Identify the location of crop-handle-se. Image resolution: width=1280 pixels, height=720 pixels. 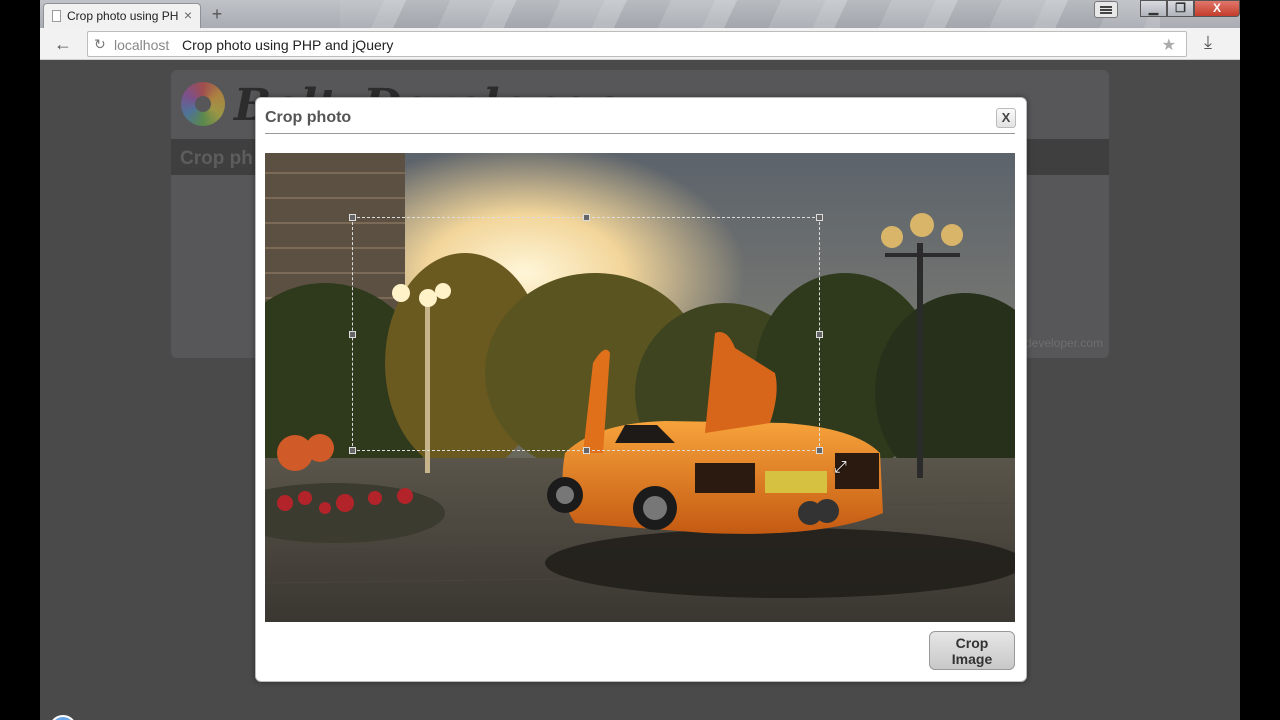
(819, 450).